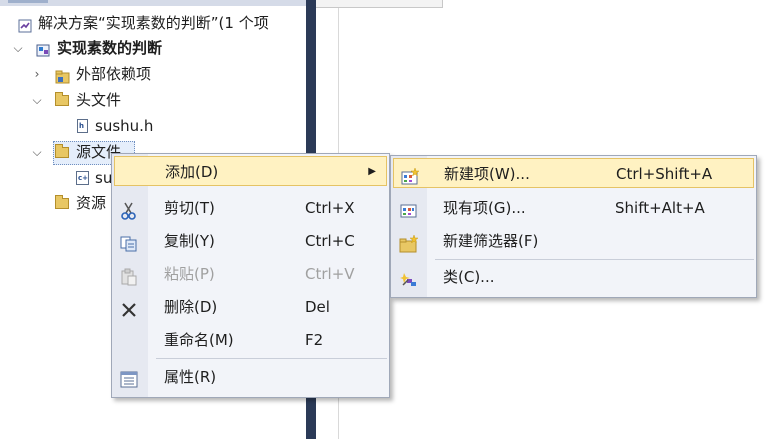 The height and width of the screenshot is (439, 771). Describe the element at coordinates (114, 74) in the screenshot. I see `tree-item-label: 外部依赖项` at that location.